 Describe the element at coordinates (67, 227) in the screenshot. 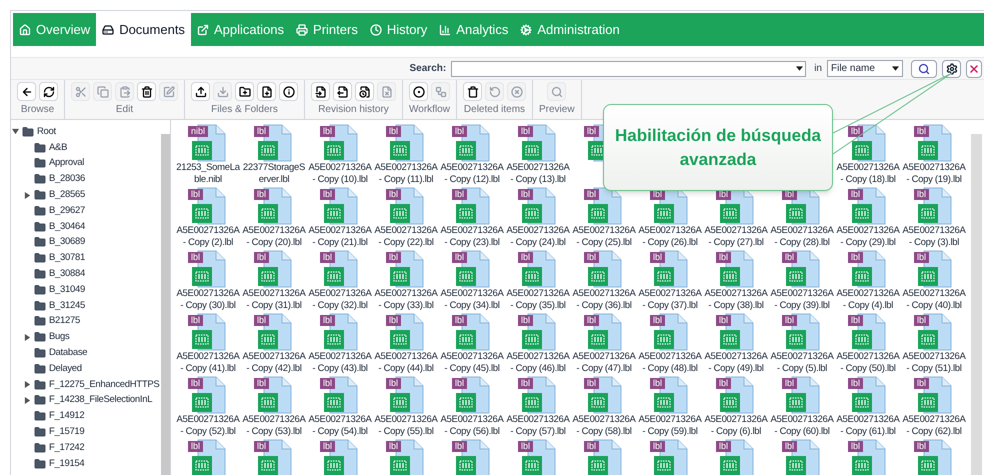

I see `tree-item: B_30464` at that location.